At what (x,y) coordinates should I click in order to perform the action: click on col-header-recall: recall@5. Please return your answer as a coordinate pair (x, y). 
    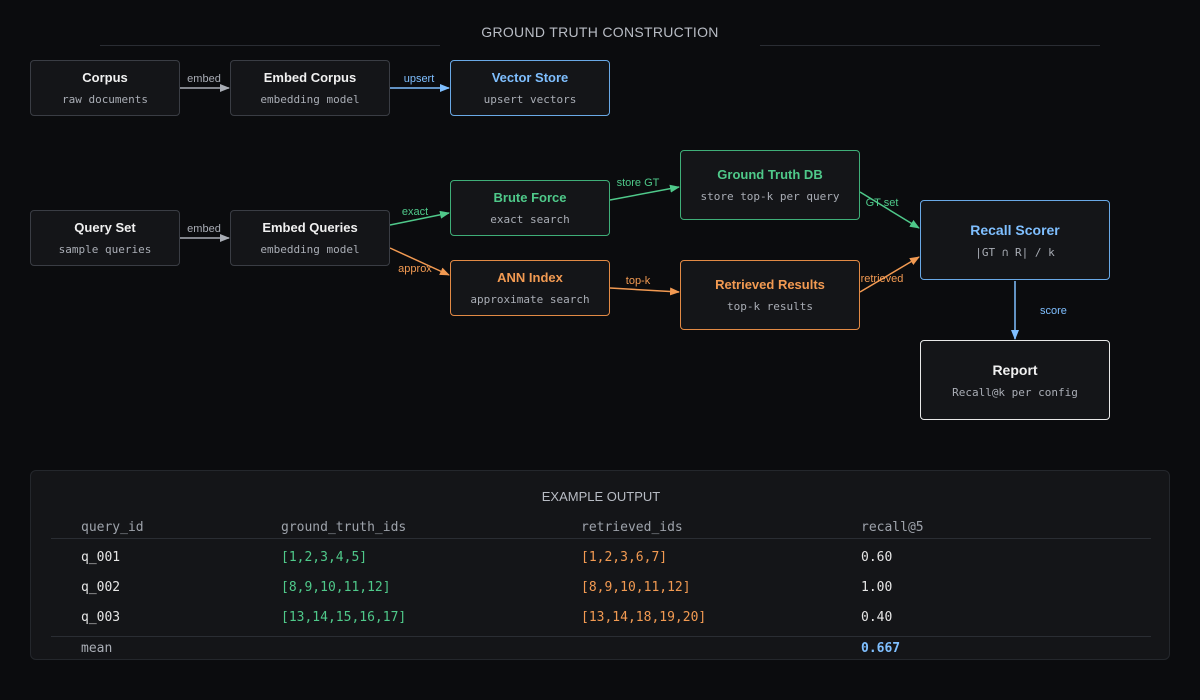
    Looking at the image, I should click on (892, 527).